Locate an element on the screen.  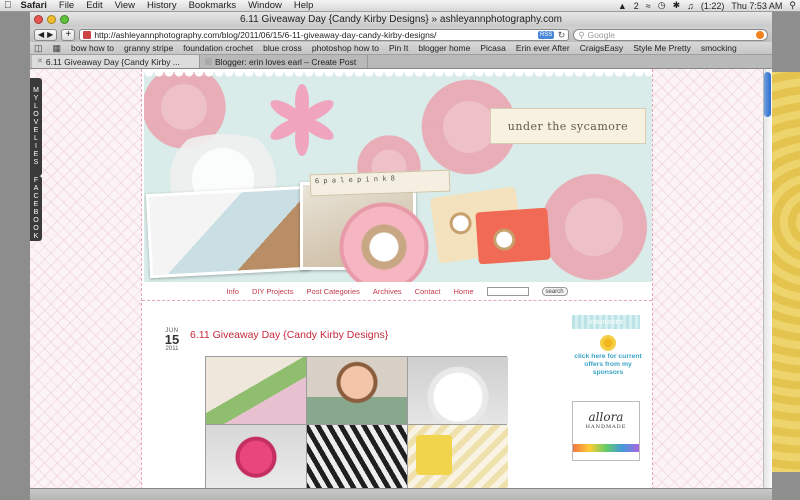
collage-photo-damask-pillow is located at coordinates (357, 458).